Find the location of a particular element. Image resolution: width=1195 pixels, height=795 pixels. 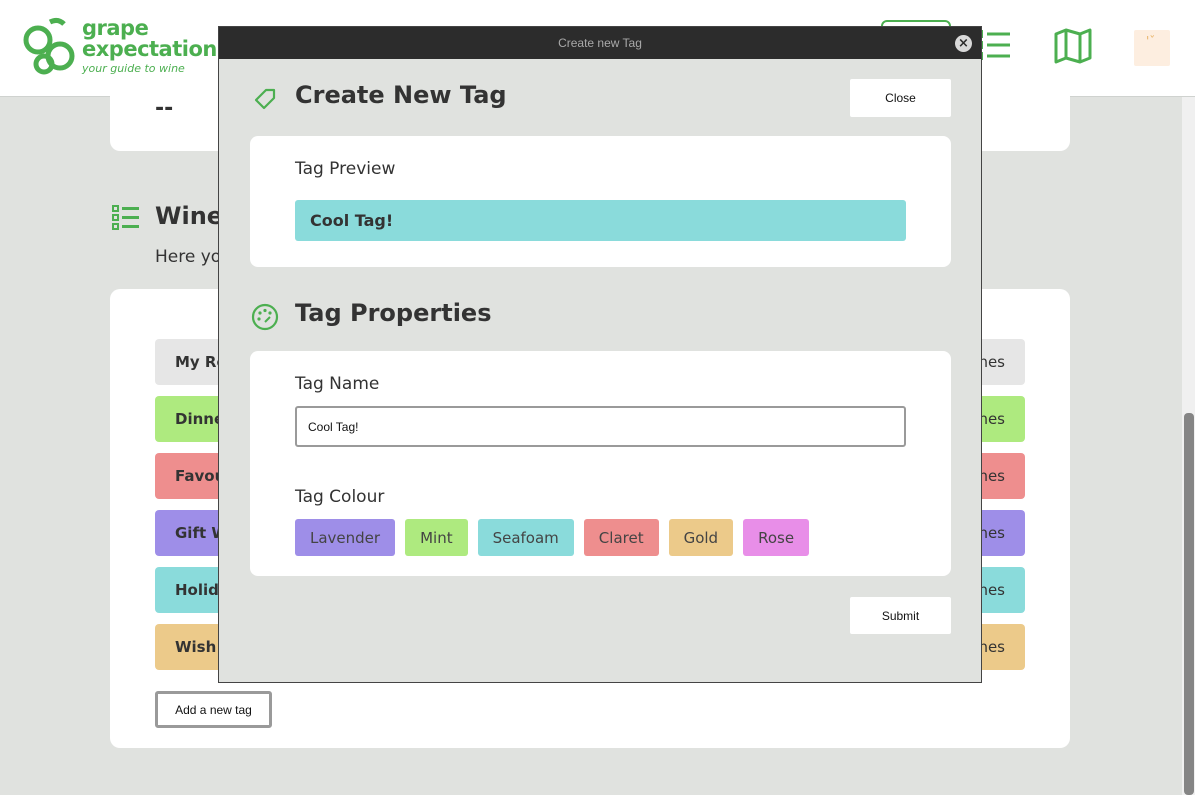

scrollbar-thumb is located at coordinates (1189, 604).